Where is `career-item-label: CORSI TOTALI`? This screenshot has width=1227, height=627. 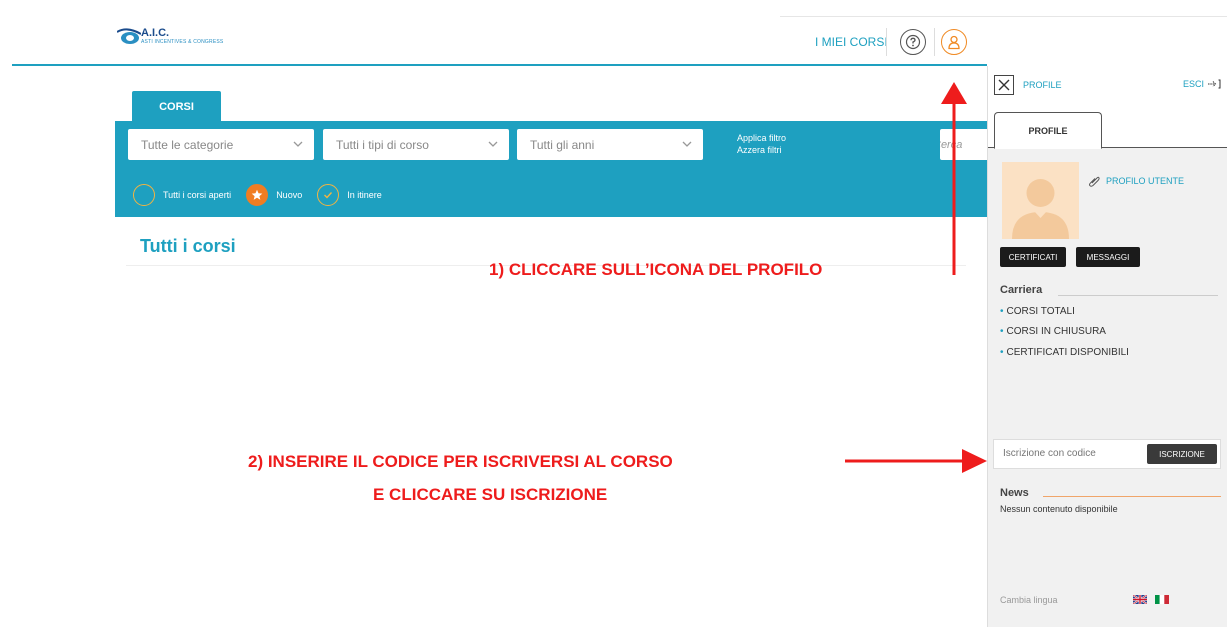
career-item-label: CORSI TOTALI is located at coordinates (1040, 311).